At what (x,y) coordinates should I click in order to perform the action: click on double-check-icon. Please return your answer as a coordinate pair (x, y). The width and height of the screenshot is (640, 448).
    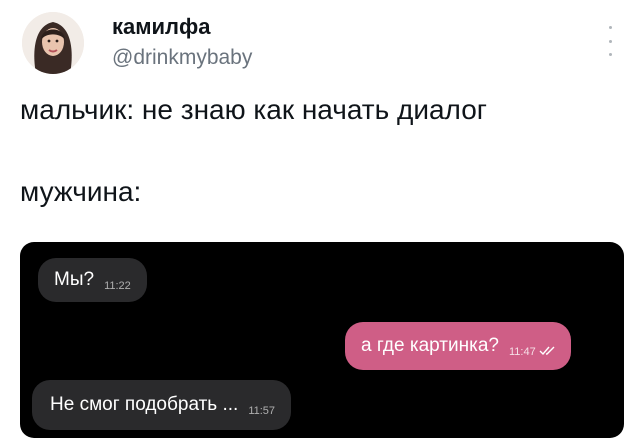
    Looking at the image, I should click on (548, 352).